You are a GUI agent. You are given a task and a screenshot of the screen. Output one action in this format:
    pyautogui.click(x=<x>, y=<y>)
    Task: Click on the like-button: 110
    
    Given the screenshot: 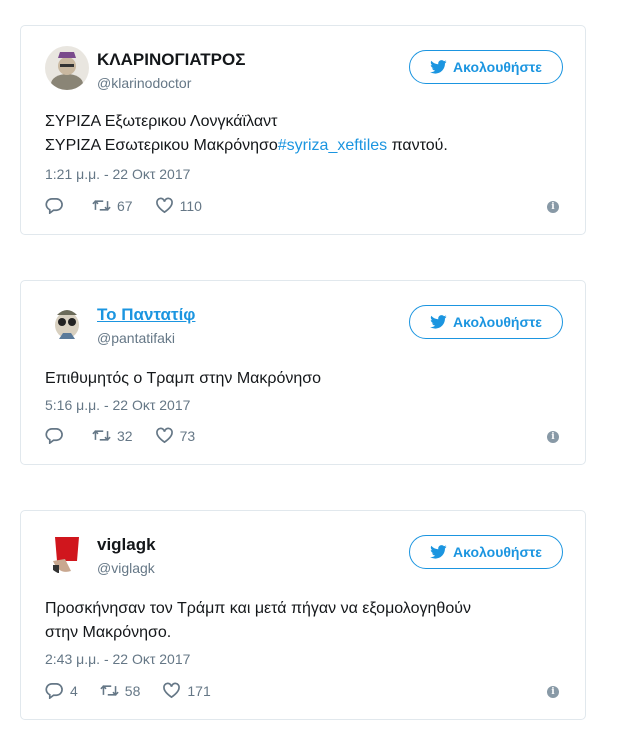 What is the action you would take?
    pyautogui.click(x=178, y=205)
    